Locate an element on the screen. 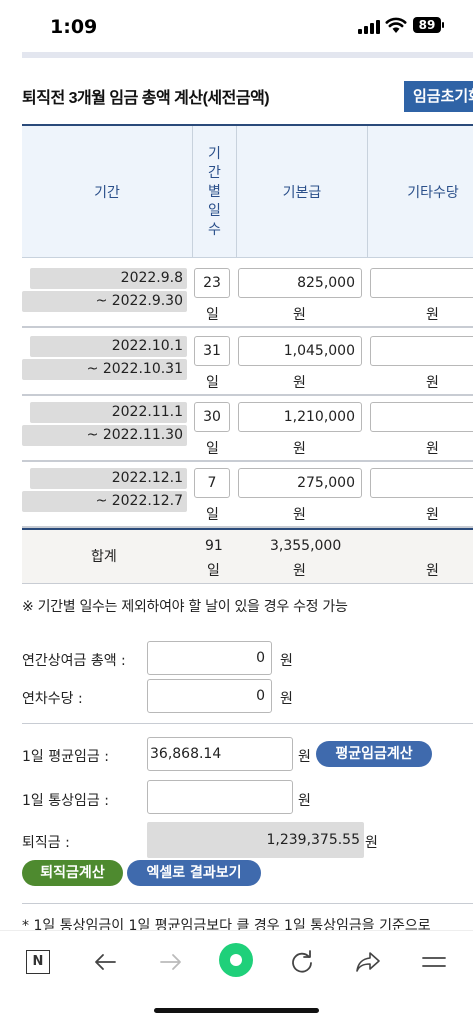 The height and width of the screenshot is (1024, 473). sum-basic-pay: 3,355,000 is located at coordinates (306, 546).